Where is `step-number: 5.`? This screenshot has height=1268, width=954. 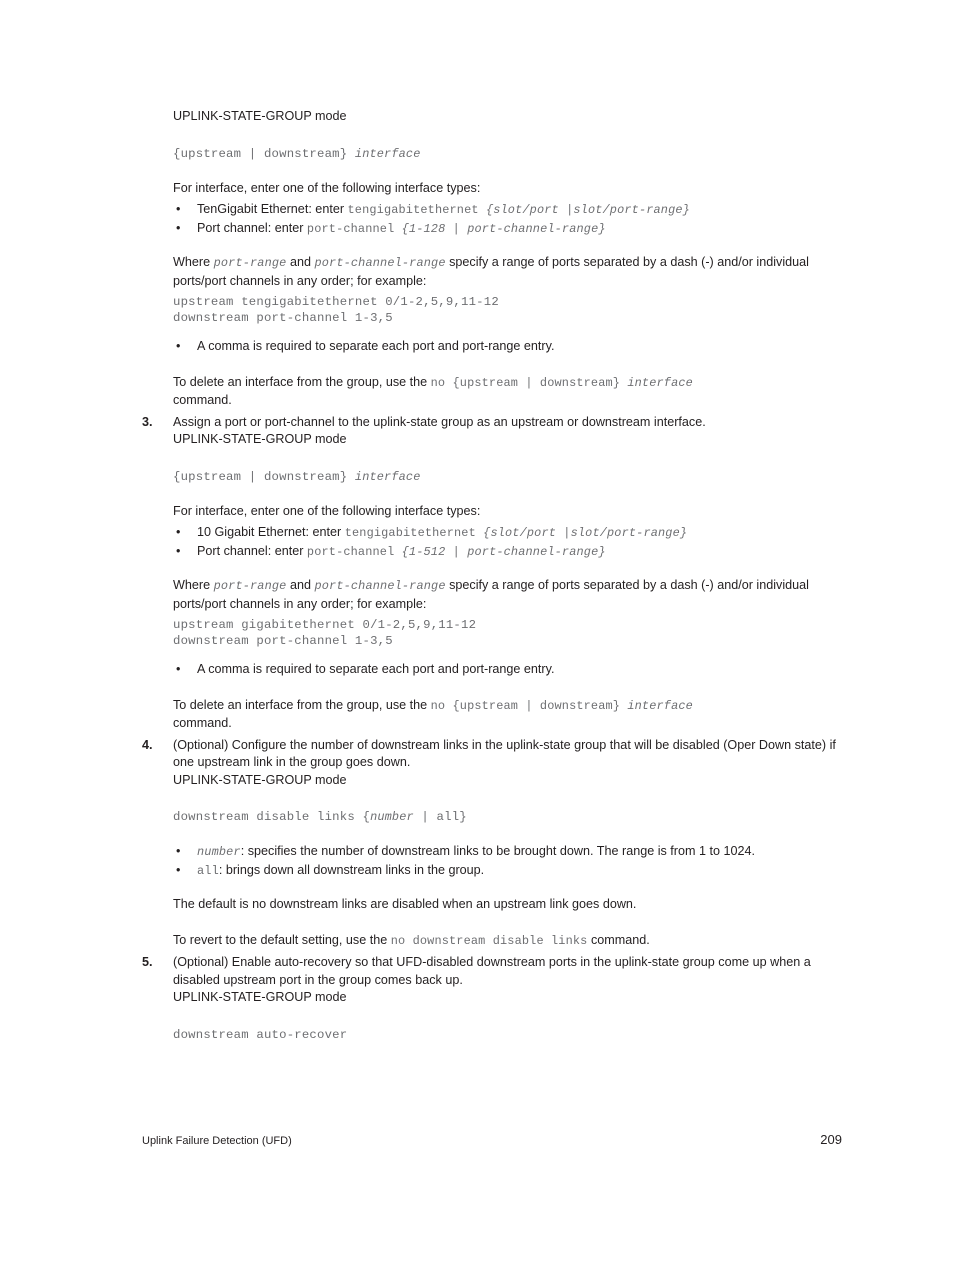 step-number: 5. is located at coordinates (147, 962).